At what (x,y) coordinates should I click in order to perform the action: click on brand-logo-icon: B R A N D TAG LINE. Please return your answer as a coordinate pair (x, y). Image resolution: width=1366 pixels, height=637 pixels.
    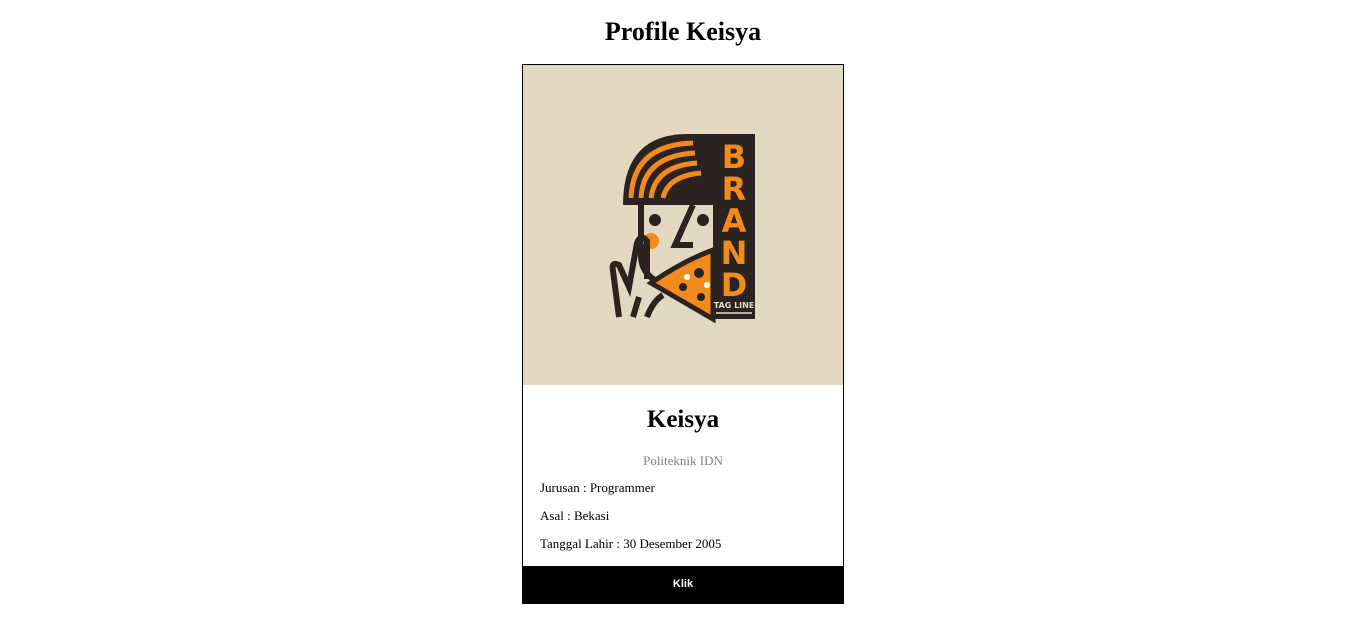
    Looking at the image, I should click on (682, 229).